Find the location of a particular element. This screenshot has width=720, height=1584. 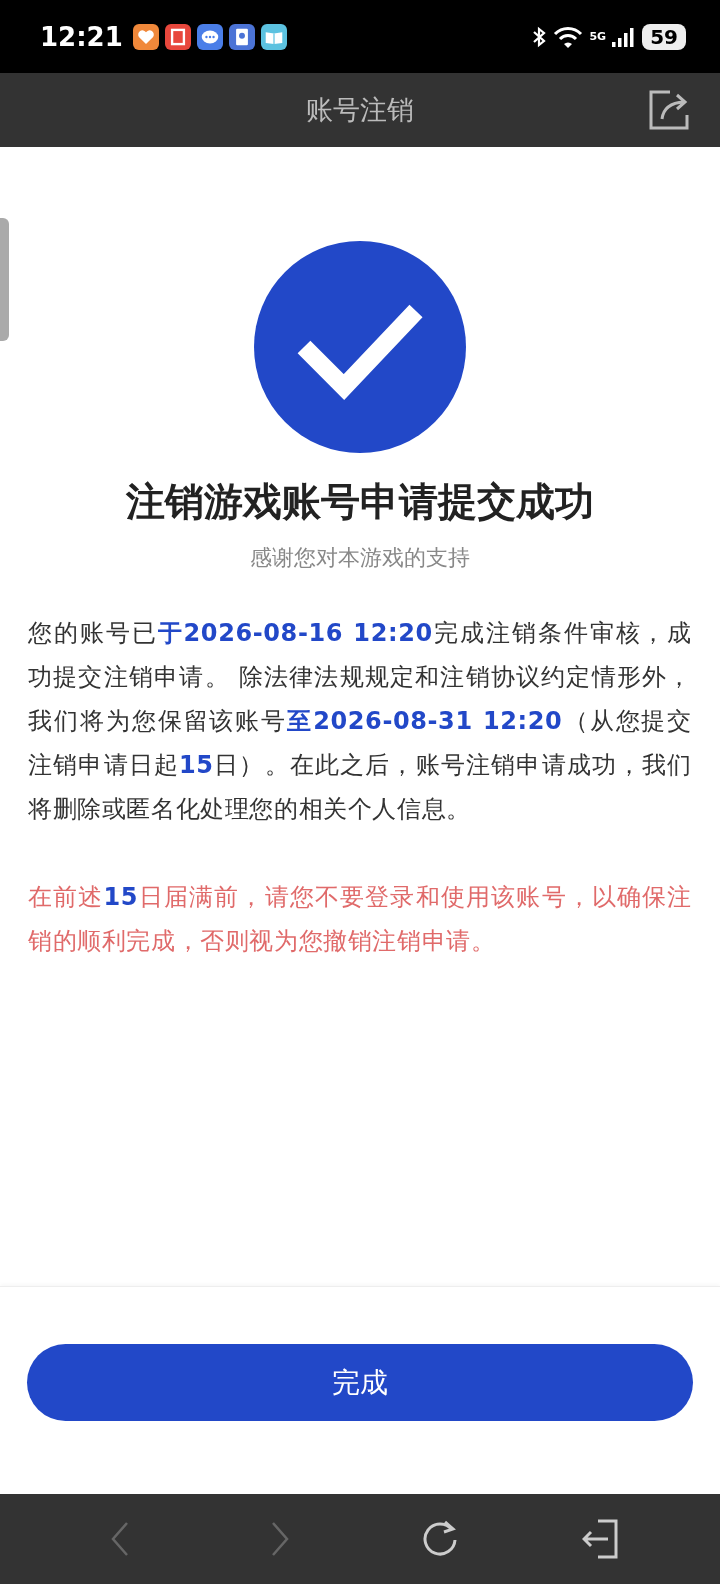

success-check-icon is located at coordinates (360, 347).